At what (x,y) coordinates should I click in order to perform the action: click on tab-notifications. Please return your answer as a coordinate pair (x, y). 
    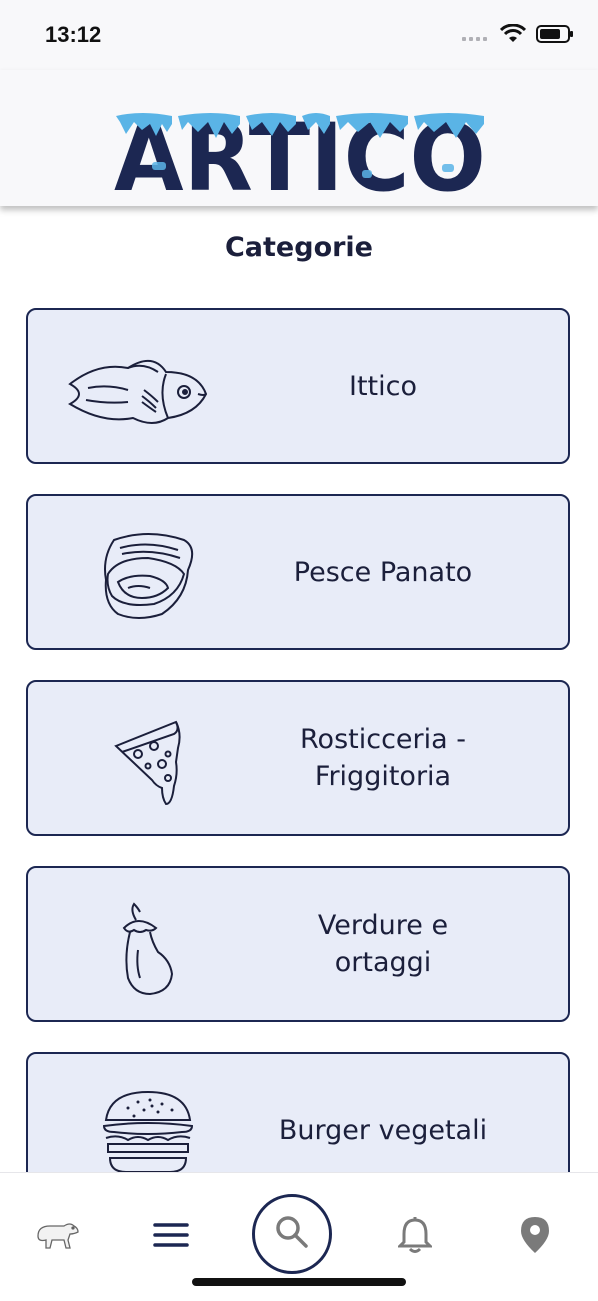
    Looking at the image, I should click on (415, 1237).